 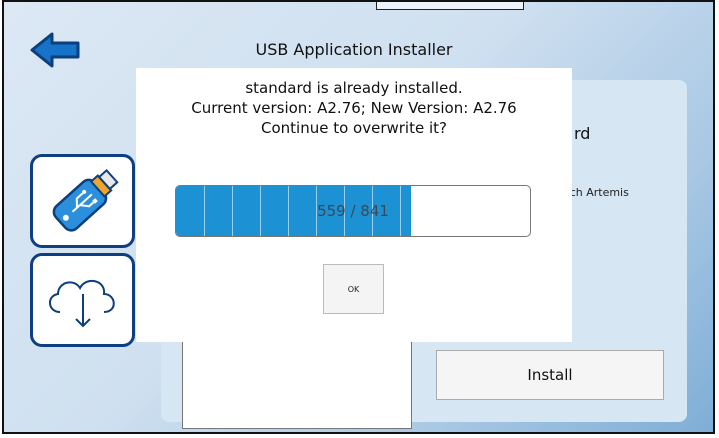 What do you see at coordinates (354, 128) in the screenshot?
I see `dialog-message-line3: Continue to overwrite it?` at bounding box center [354, 128].